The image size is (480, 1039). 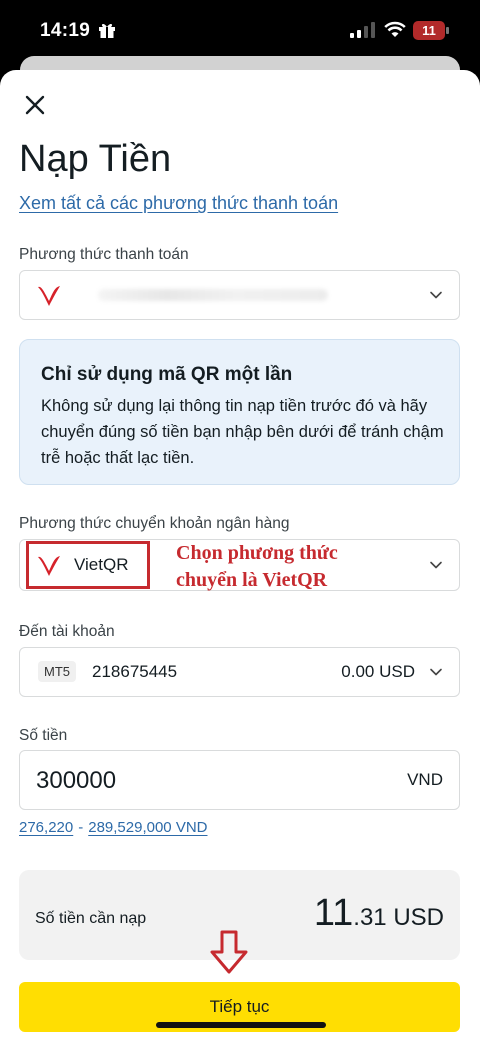 I want to click on bank-transfer-selected: VietQR, so click(x=101, y=564).